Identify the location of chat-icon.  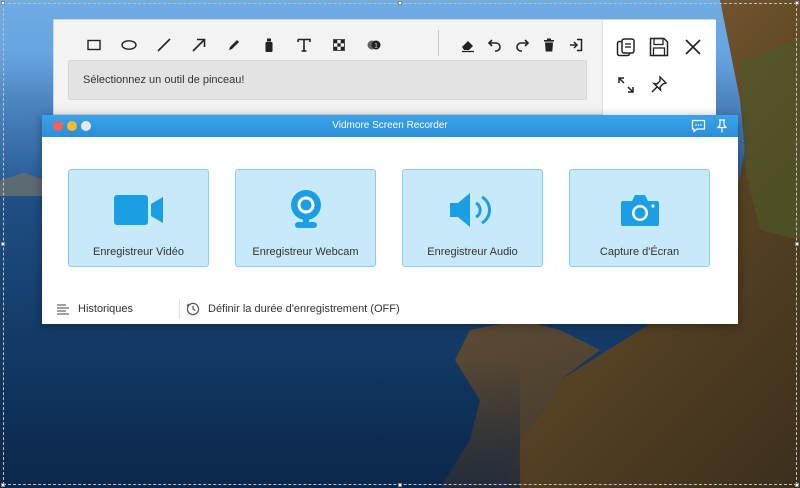
(698, 126).